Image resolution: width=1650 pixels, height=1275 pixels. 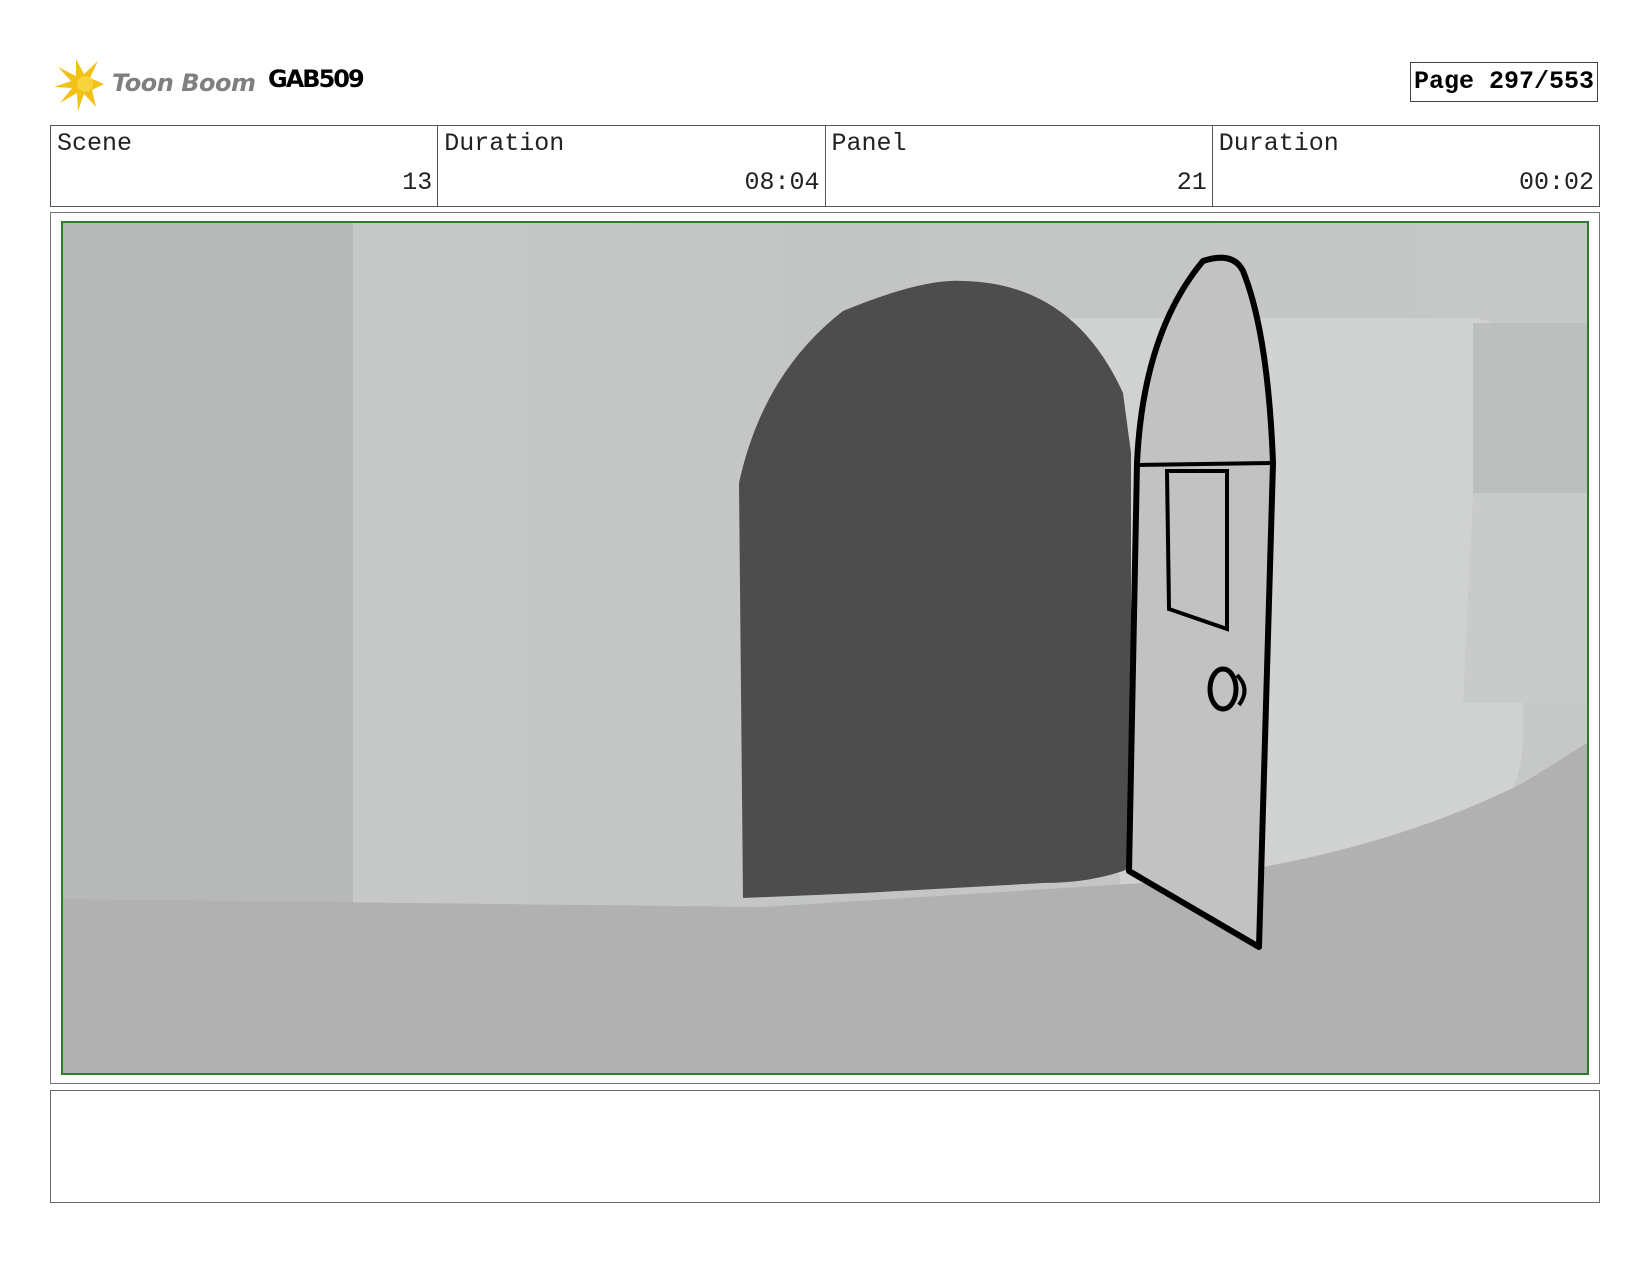 What do you see at coordinates (1405, 166) in the screenshot?
I see `panel-duration-cell: Duration 00:02` at bounding box center [1405, 166].